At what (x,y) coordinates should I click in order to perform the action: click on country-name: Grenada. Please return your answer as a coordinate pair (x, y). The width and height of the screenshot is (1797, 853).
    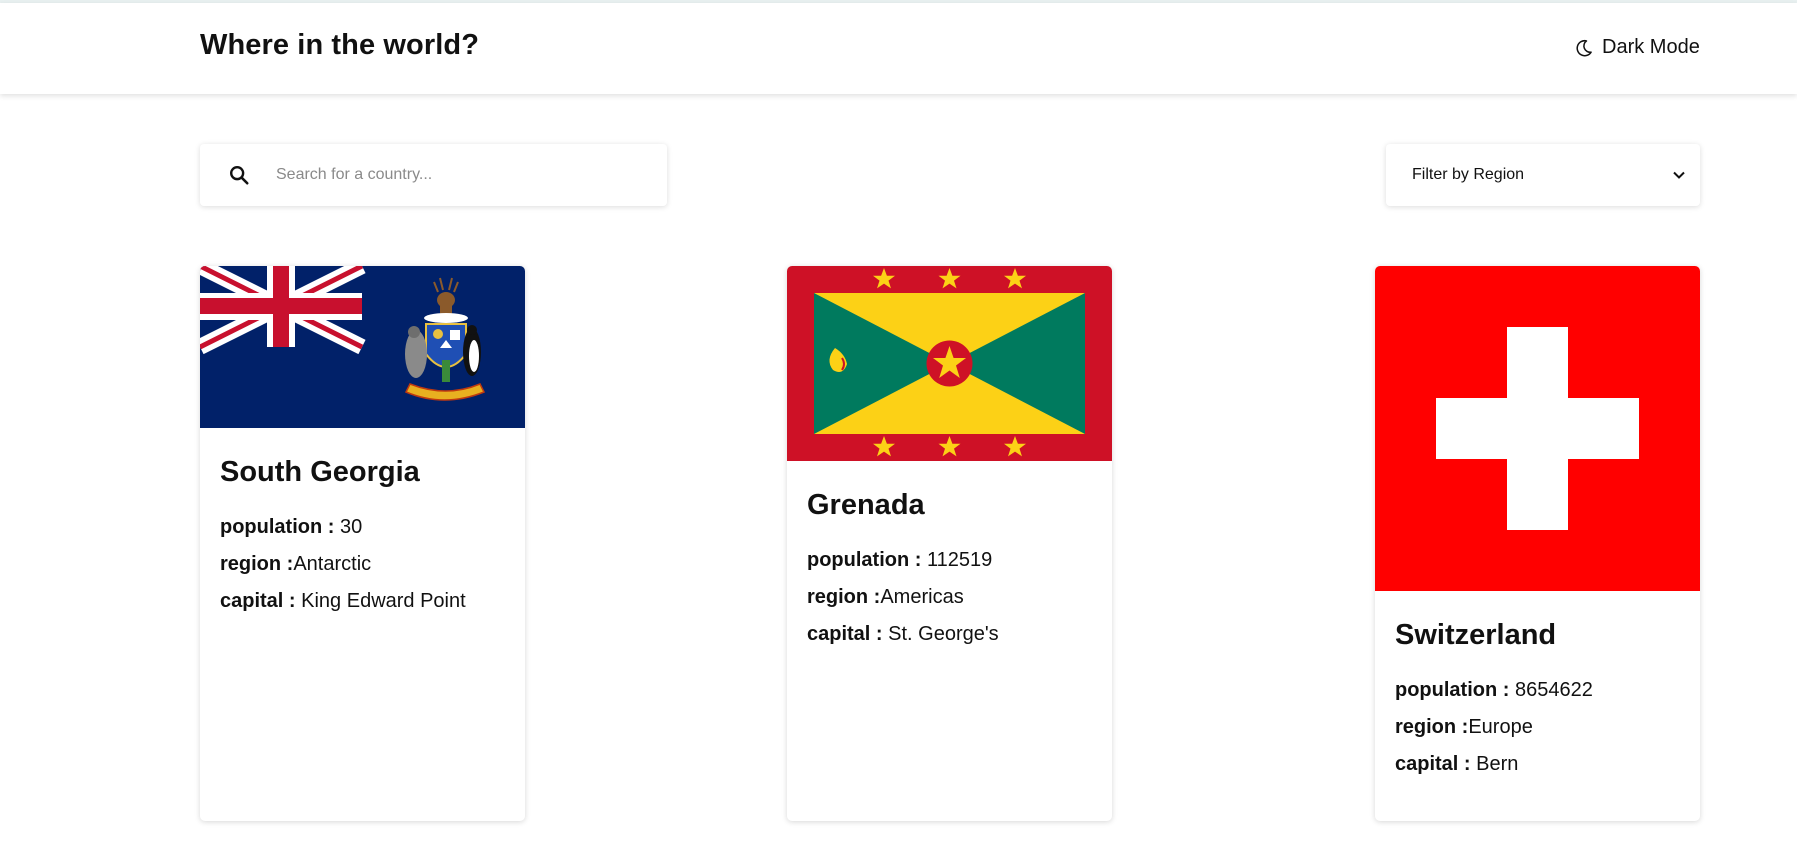
    Looking at the image, I should click on (866, 505).